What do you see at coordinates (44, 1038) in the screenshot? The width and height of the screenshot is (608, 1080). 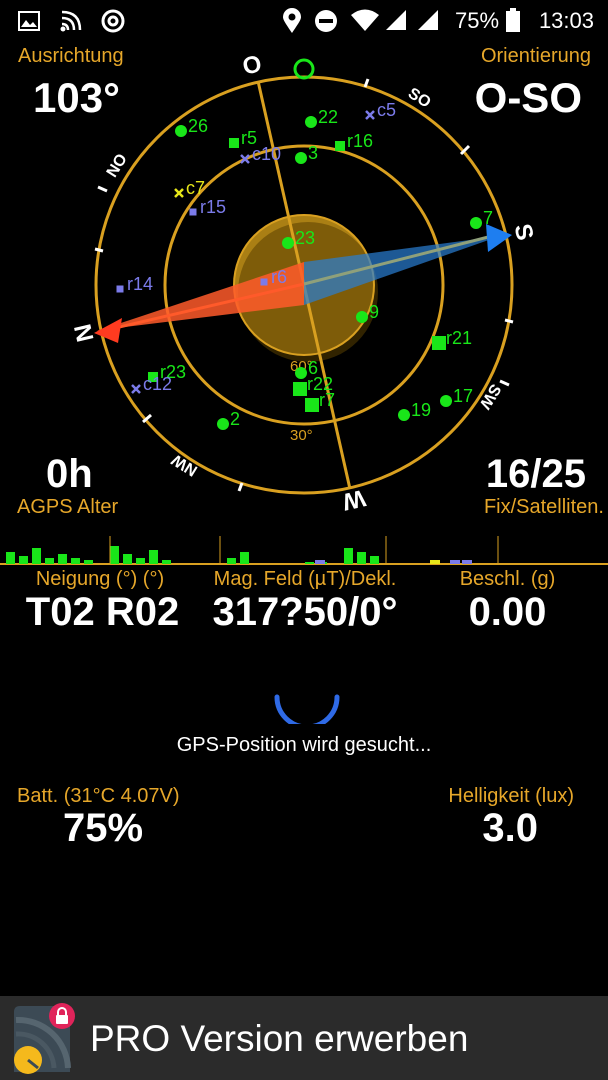 I see `app-logo-icon` at bounding box center [44, 1038].